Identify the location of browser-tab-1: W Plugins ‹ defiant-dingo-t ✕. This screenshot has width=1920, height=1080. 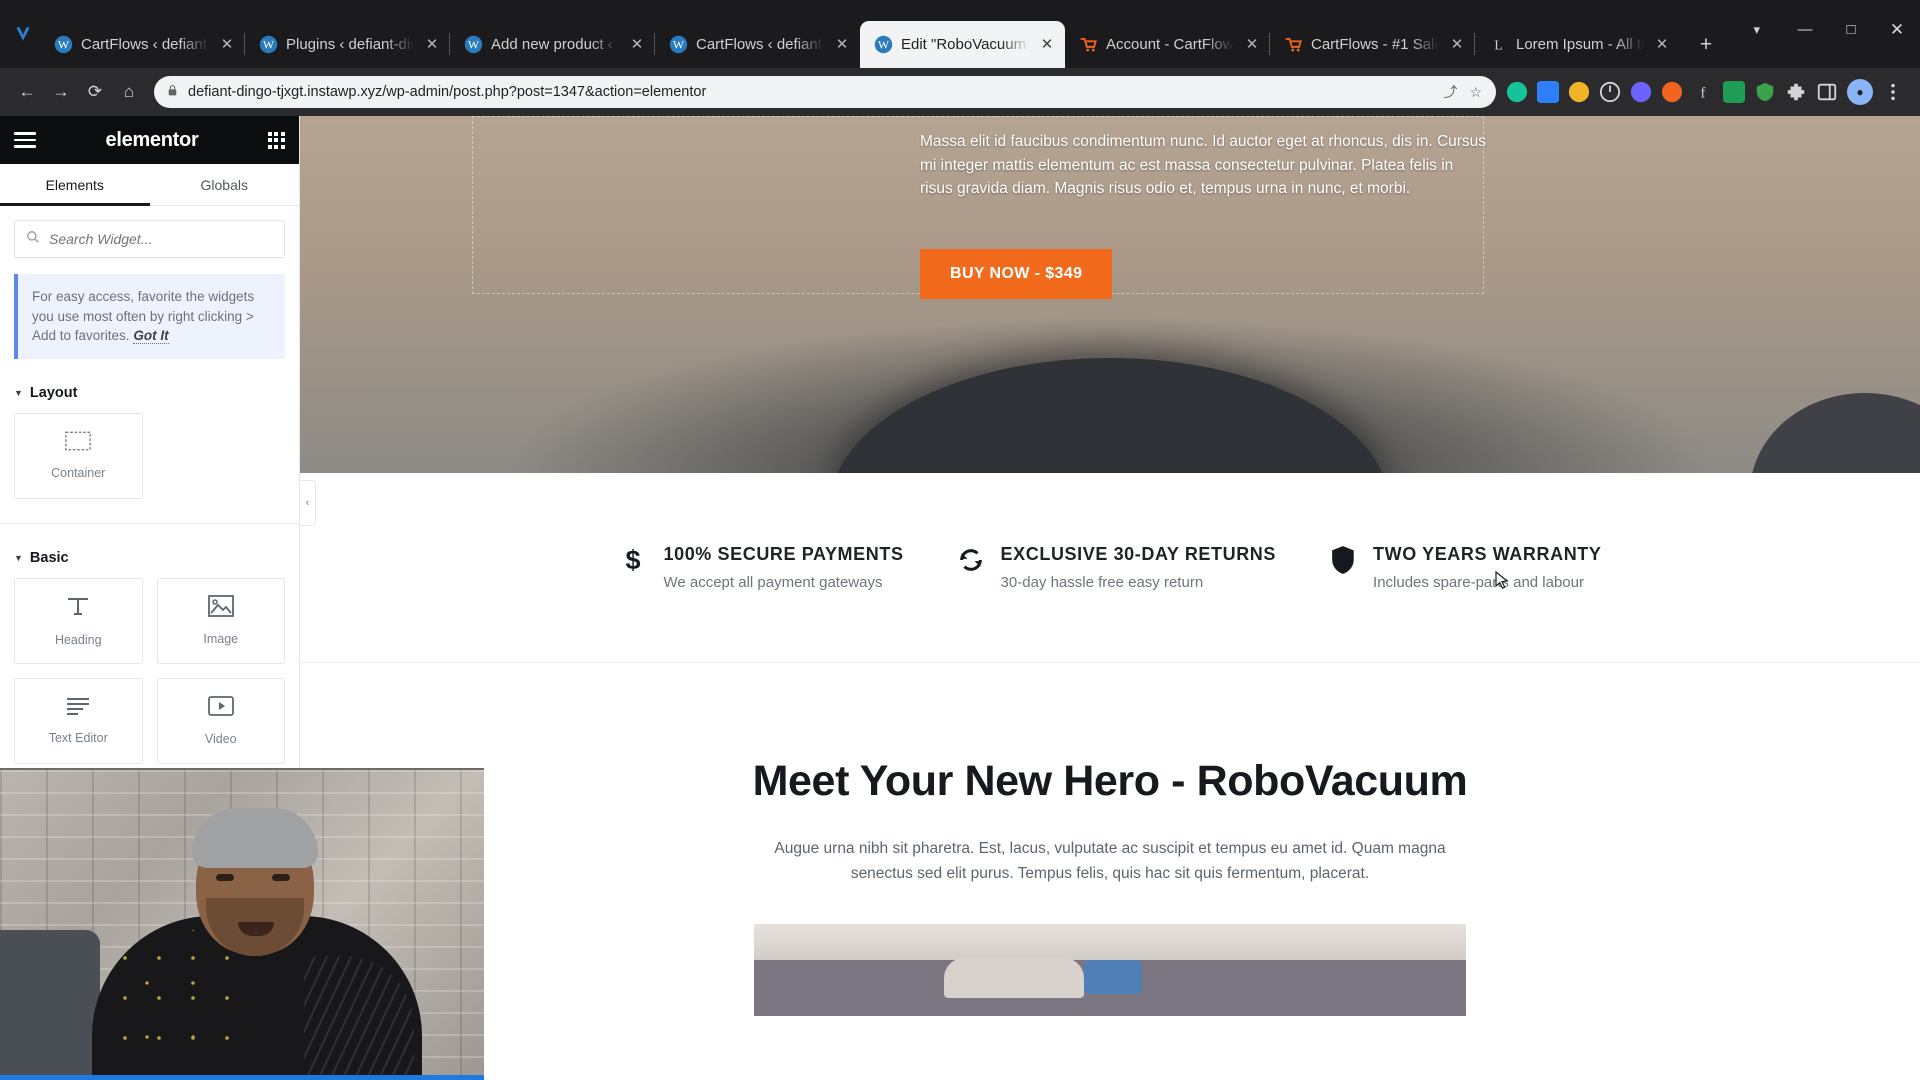
(347, 44).